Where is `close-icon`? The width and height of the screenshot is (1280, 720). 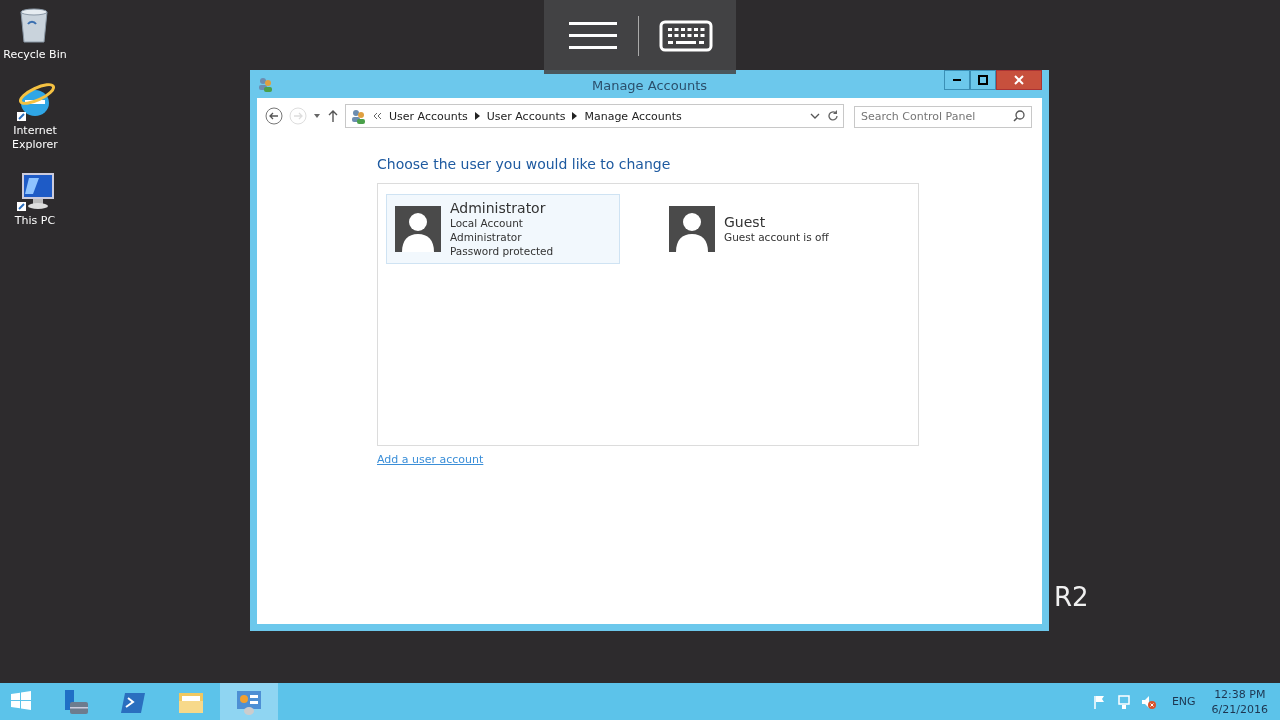 close-icon is located at coordinates (1019, 80).